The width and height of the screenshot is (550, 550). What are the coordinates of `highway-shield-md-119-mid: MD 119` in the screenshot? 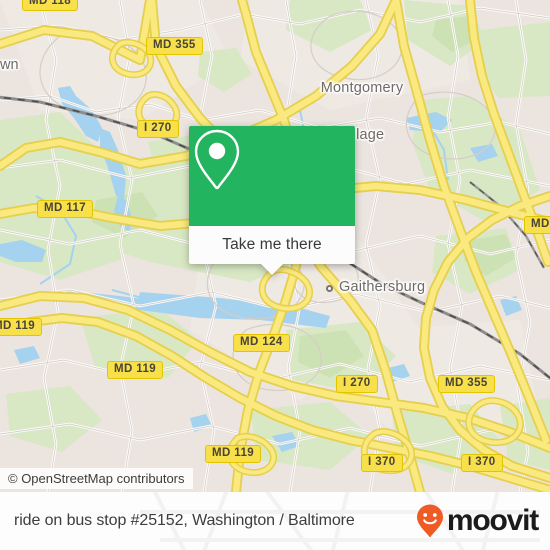 It's located at (135, 370).